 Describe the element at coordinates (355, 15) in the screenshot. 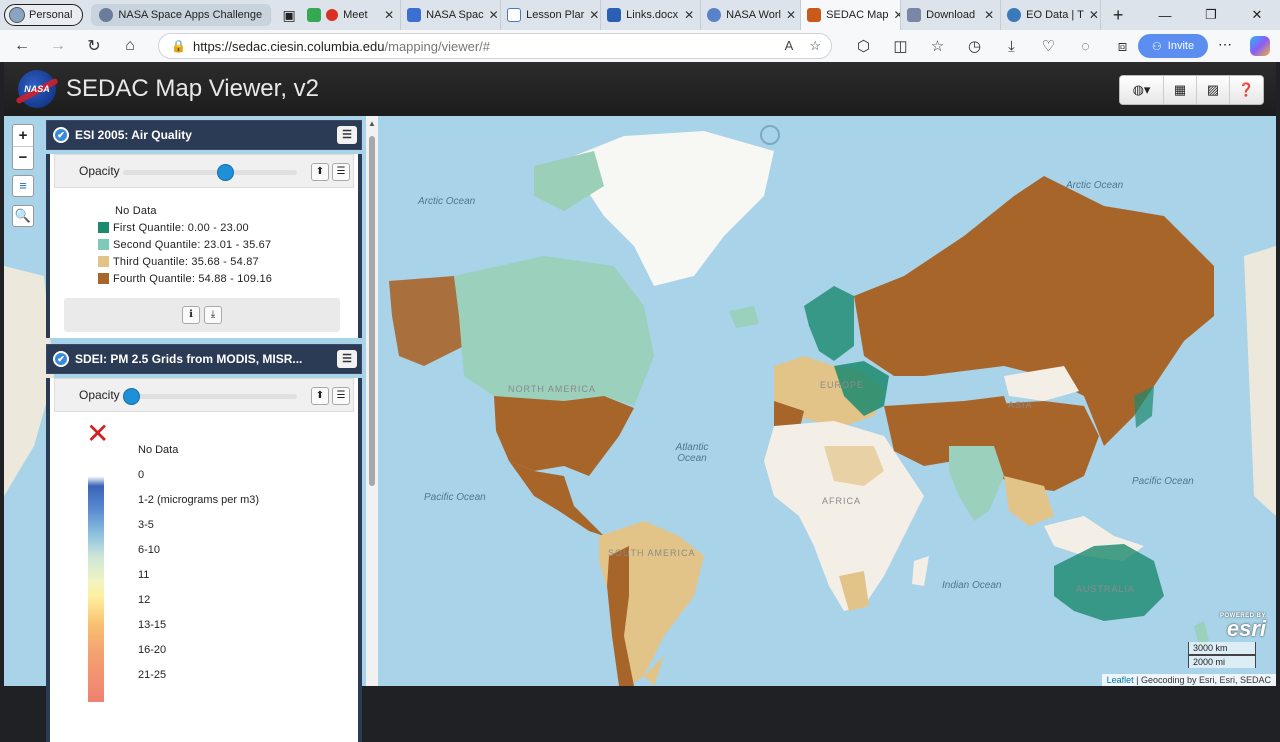

I see `tab-label: Meet` at that location.